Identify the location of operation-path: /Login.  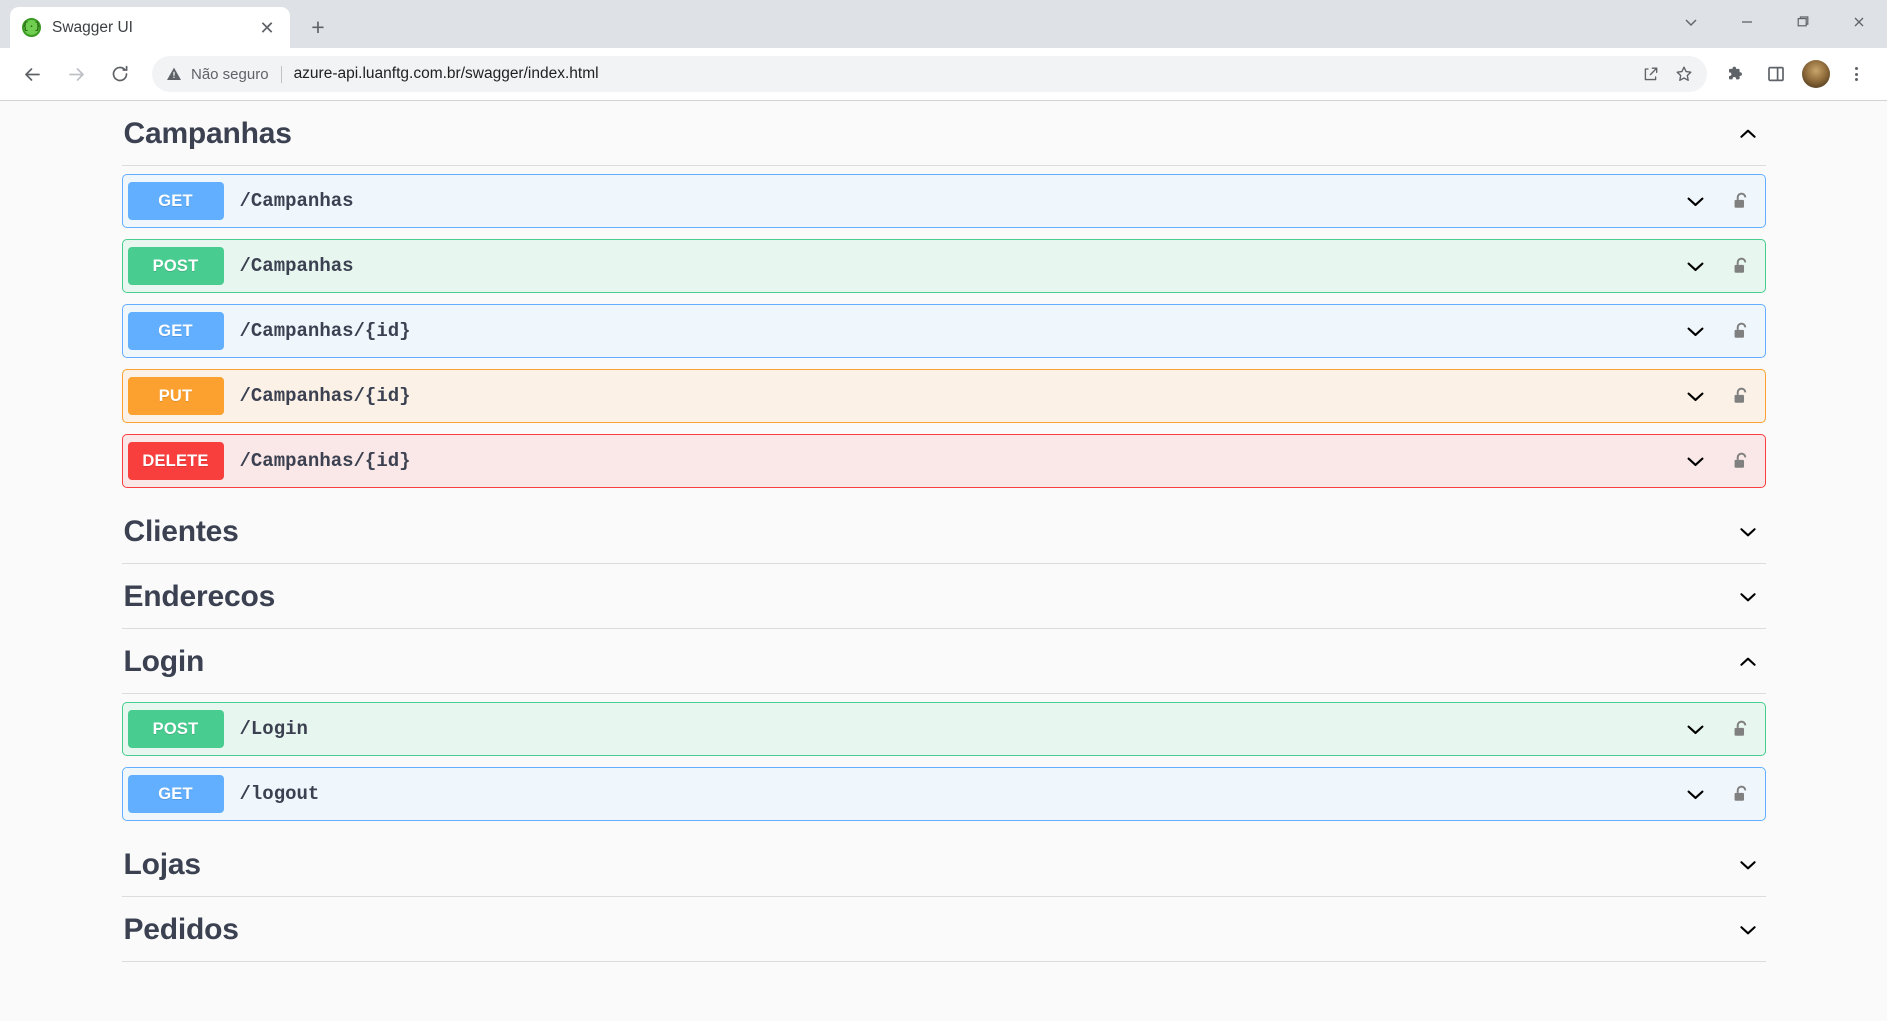
(273, 729).